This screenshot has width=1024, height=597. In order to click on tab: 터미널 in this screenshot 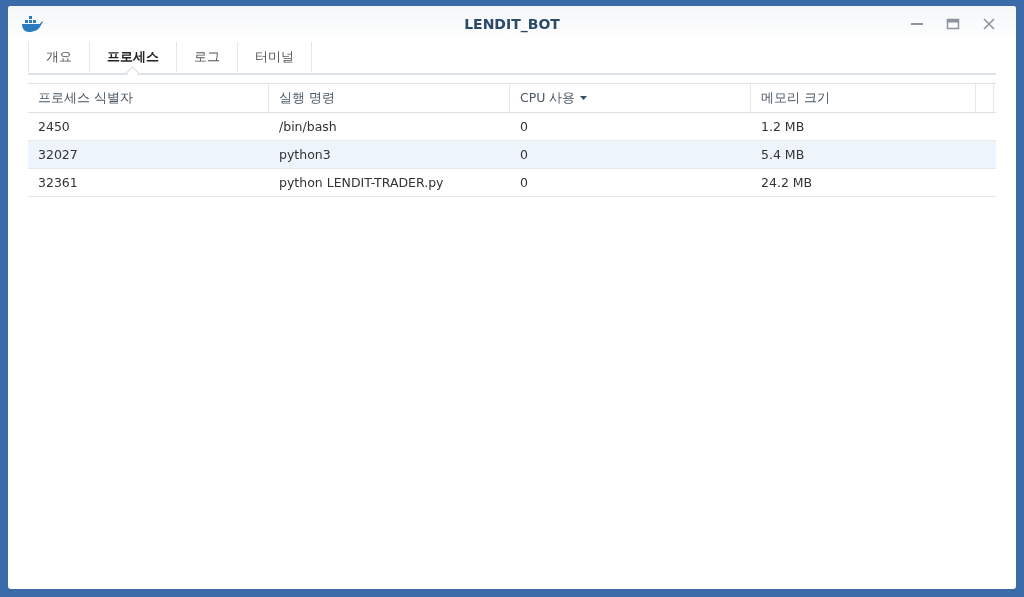, I will do `click(274, 57)`.